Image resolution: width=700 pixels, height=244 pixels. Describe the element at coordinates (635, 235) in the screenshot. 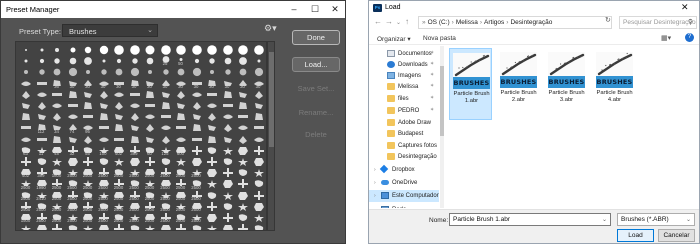

I see `load-button: Load` at that location.